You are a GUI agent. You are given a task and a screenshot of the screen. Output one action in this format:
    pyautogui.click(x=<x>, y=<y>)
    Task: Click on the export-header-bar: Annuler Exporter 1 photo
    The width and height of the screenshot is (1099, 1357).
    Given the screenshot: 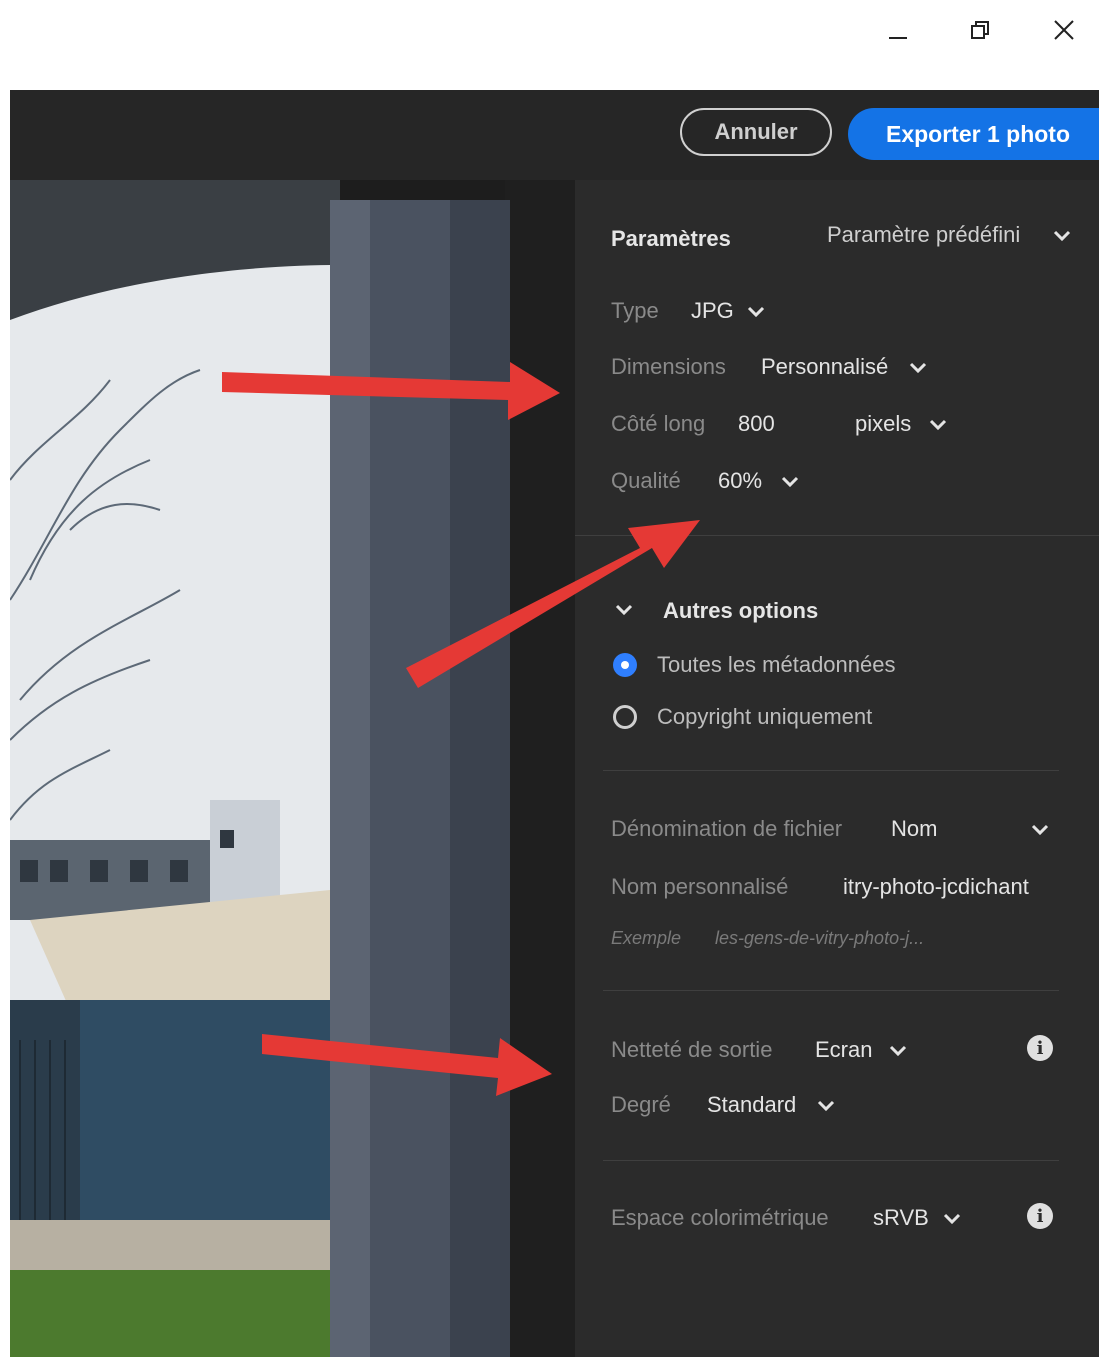 What is the action you would take?
    pyautogui.click(x=554, y=135)
    